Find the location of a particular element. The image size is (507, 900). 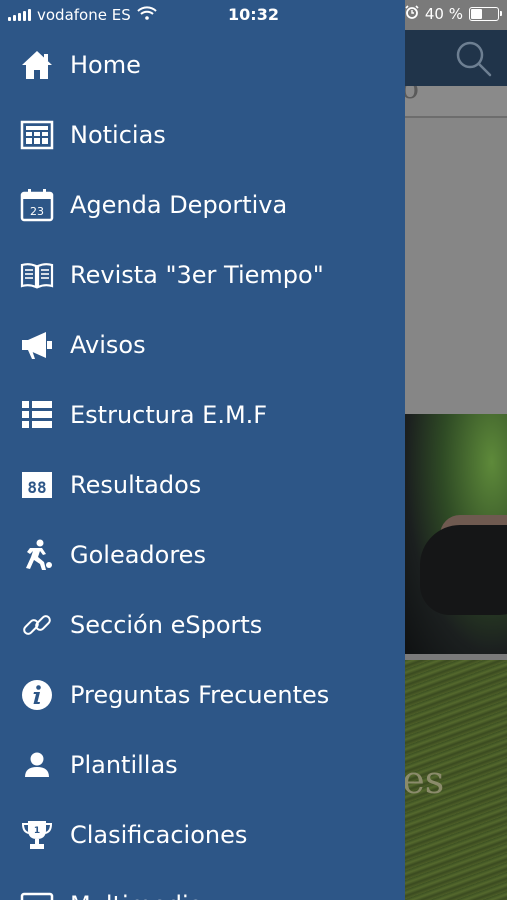

media-icon is located at coordinates (37, 894).